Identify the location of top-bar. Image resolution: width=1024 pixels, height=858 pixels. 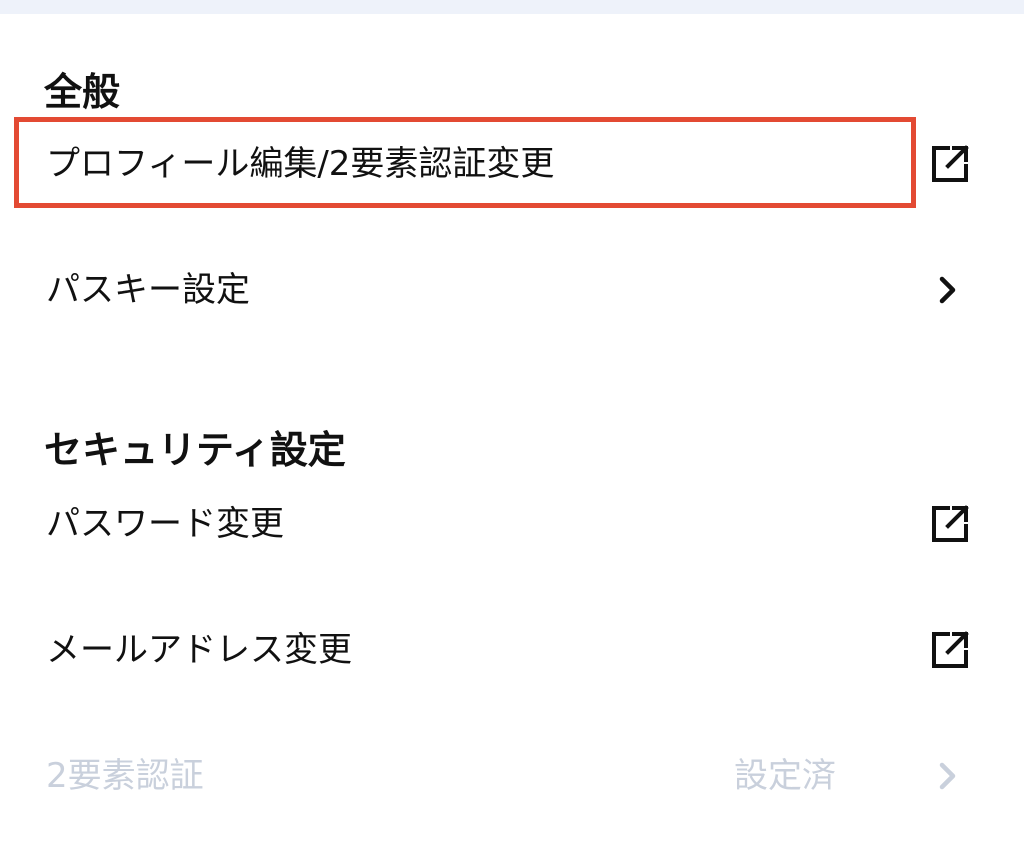
(512, 7).